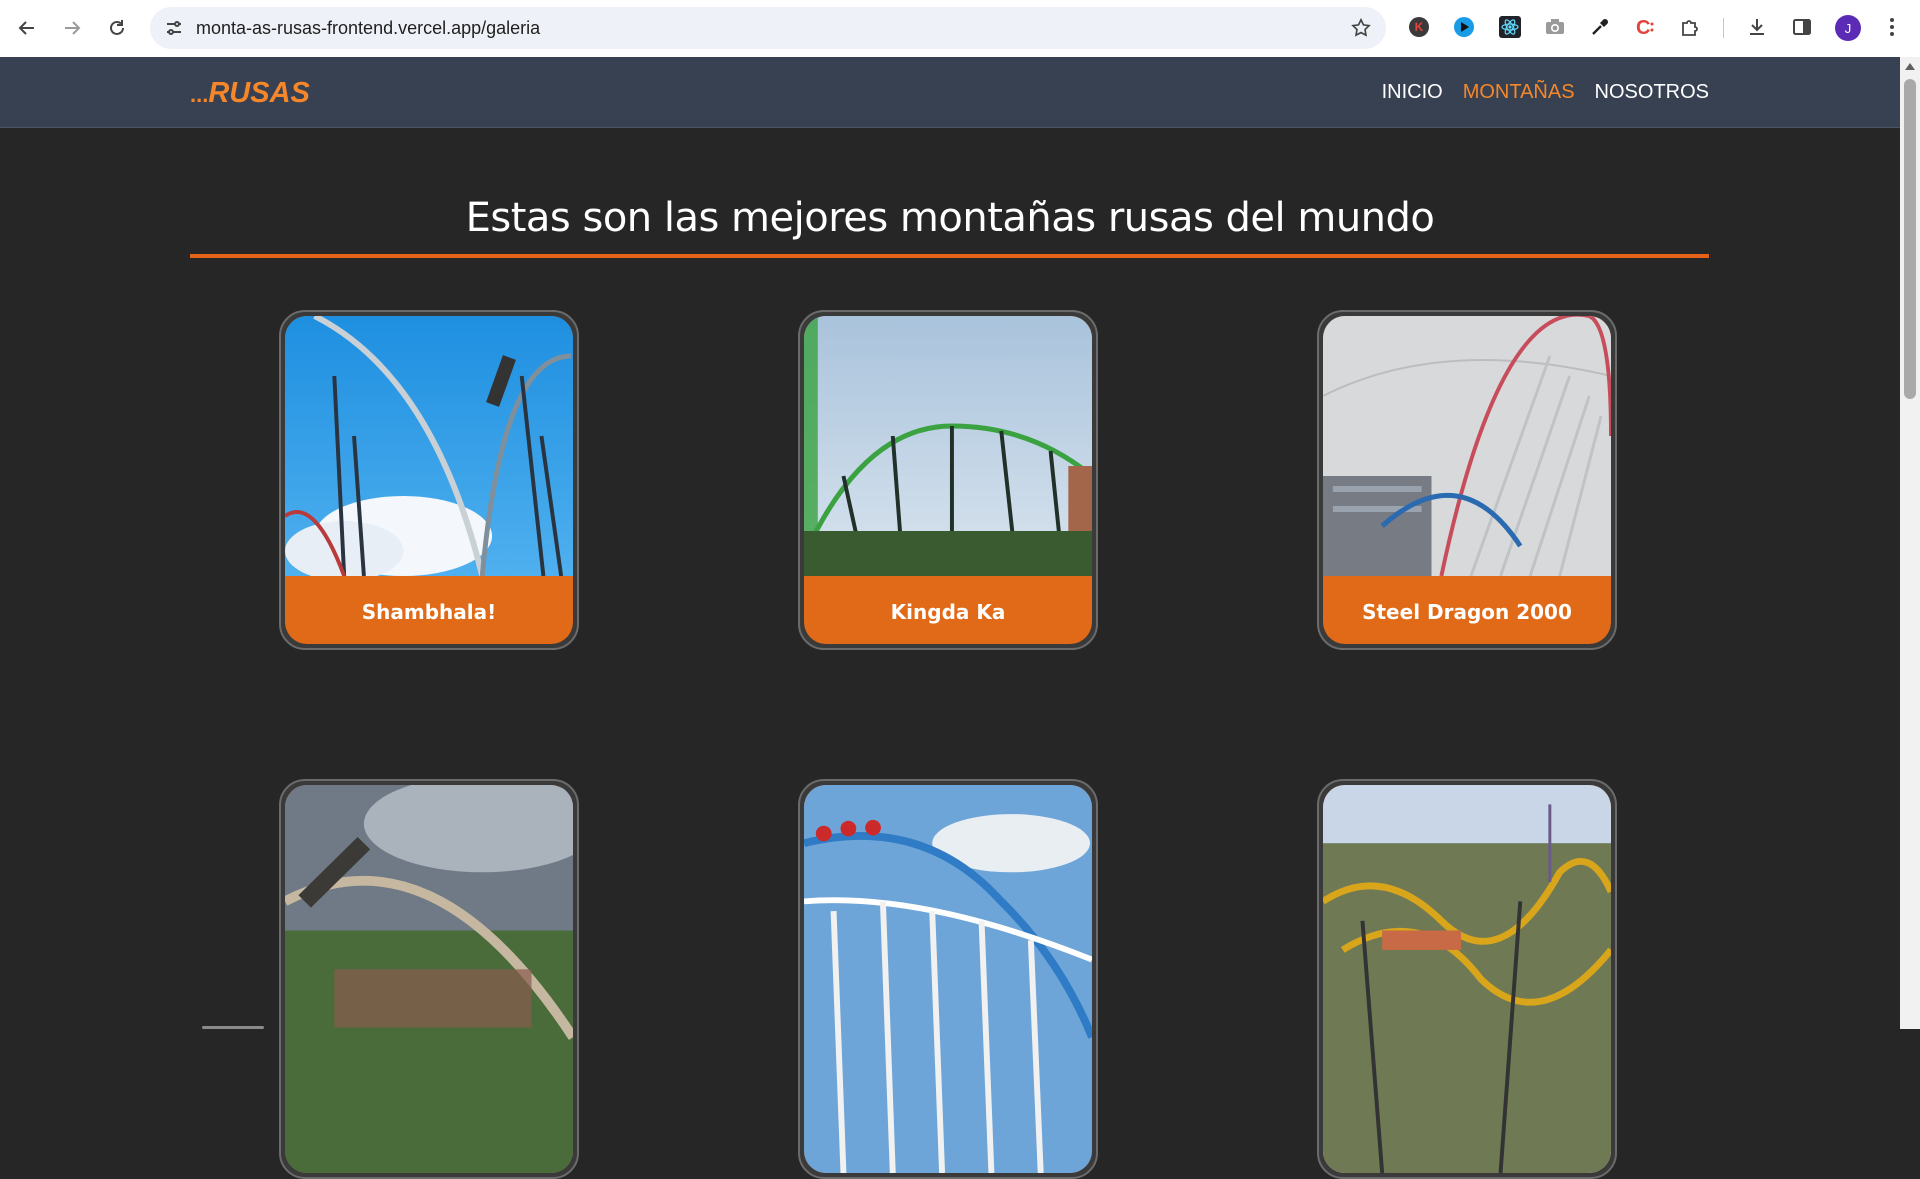 The image size is (1920, 1179). I want to click on coaster-name: Kingda Ka, so click(948, 612).